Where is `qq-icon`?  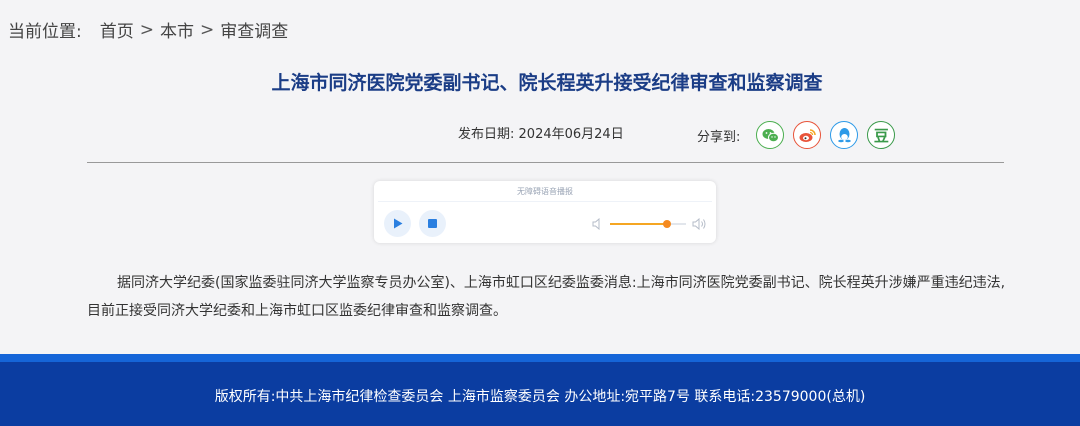
qq-icon is located at coordinates (844, 135).